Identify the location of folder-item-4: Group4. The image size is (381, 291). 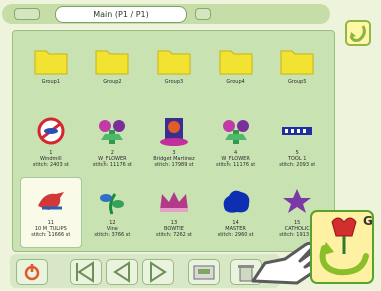
(236, 71).